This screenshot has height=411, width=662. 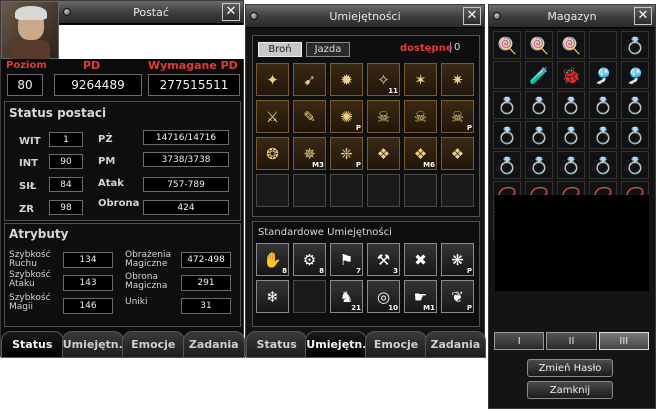 What do you see at coordinates (571, 75) in the screenshot?
I see `storage-item-slot: 🐞` at bounding box center [571, 75].